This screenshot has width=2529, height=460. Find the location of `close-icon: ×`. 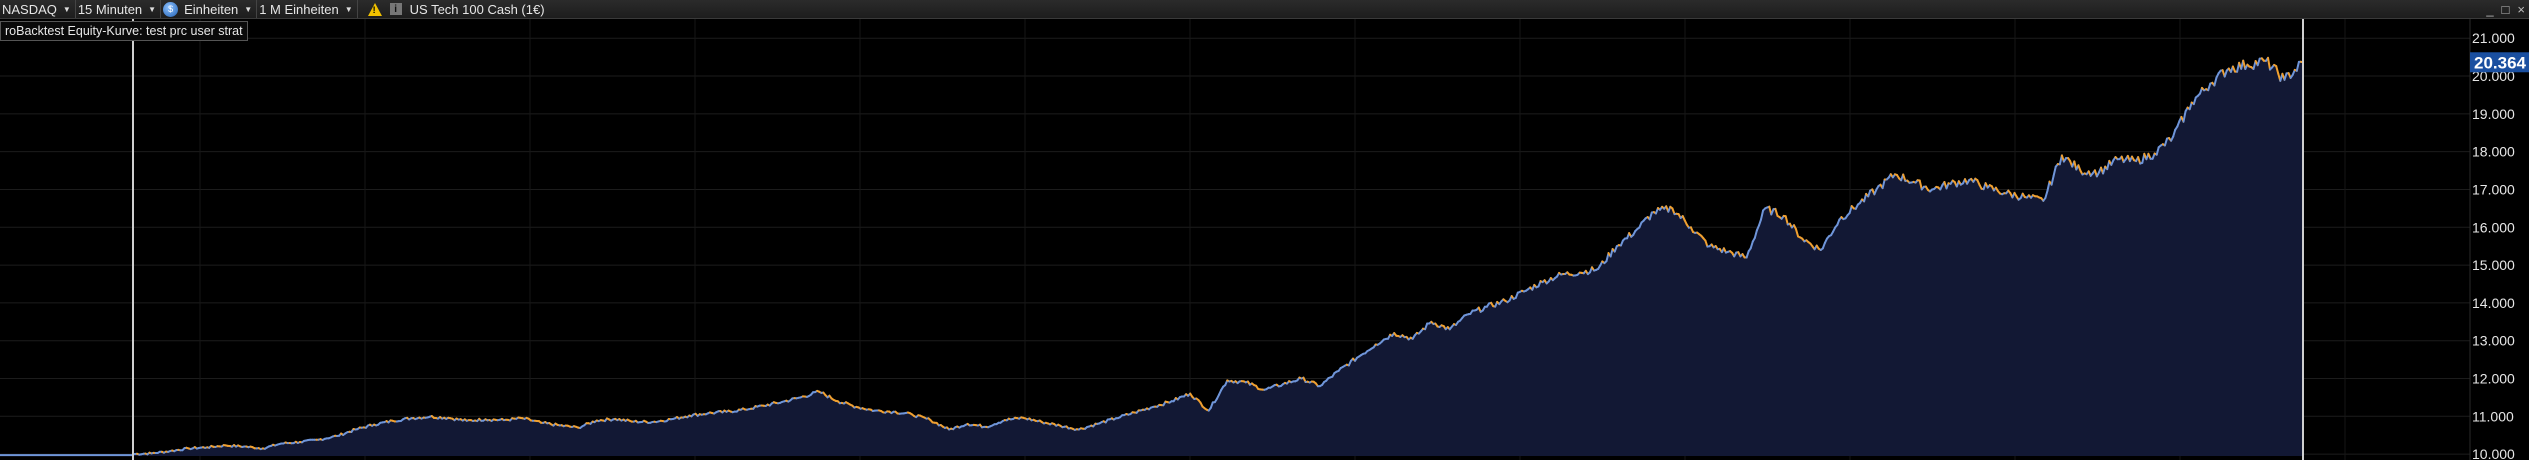

close-icon: × is located at coordinates (2521, 9).